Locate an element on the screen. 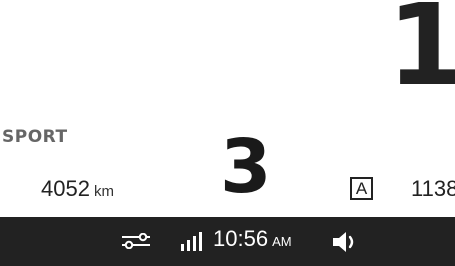 The height and width of the screenshot is (266, 455). odometer-value: 4052 is located at coordinates (65, 188).